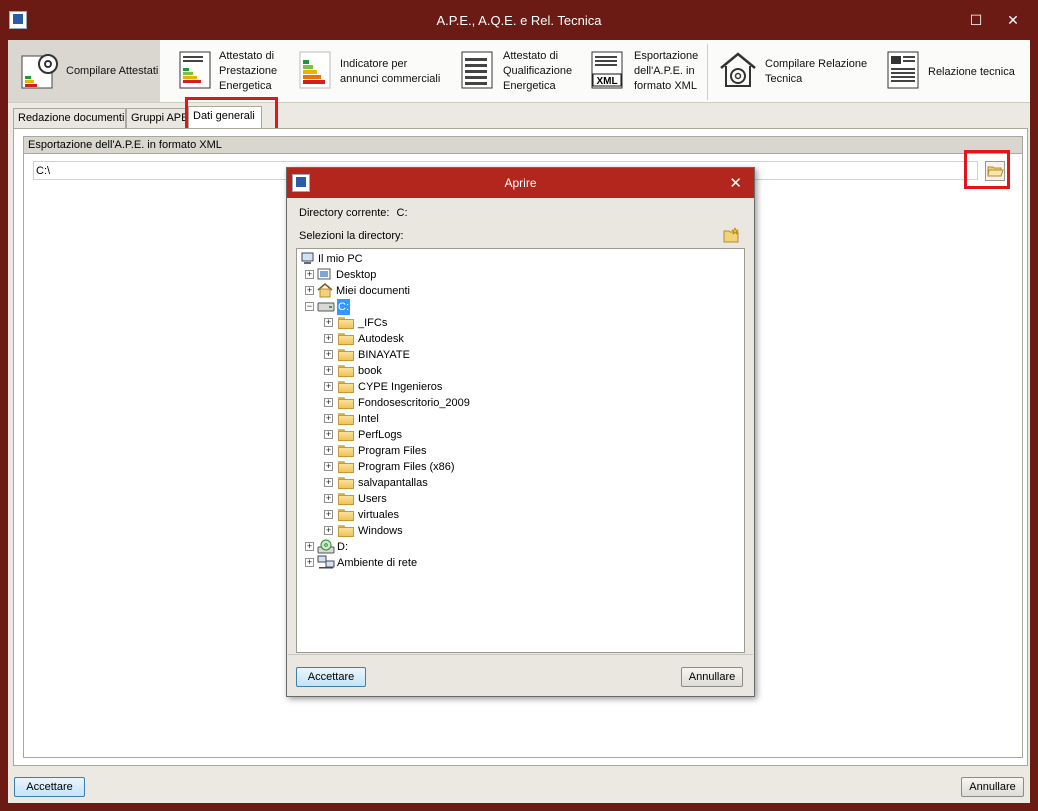 The image size is (1038, 811). I want to click on tree-node-label: salvapantallas, so click(393, 483).